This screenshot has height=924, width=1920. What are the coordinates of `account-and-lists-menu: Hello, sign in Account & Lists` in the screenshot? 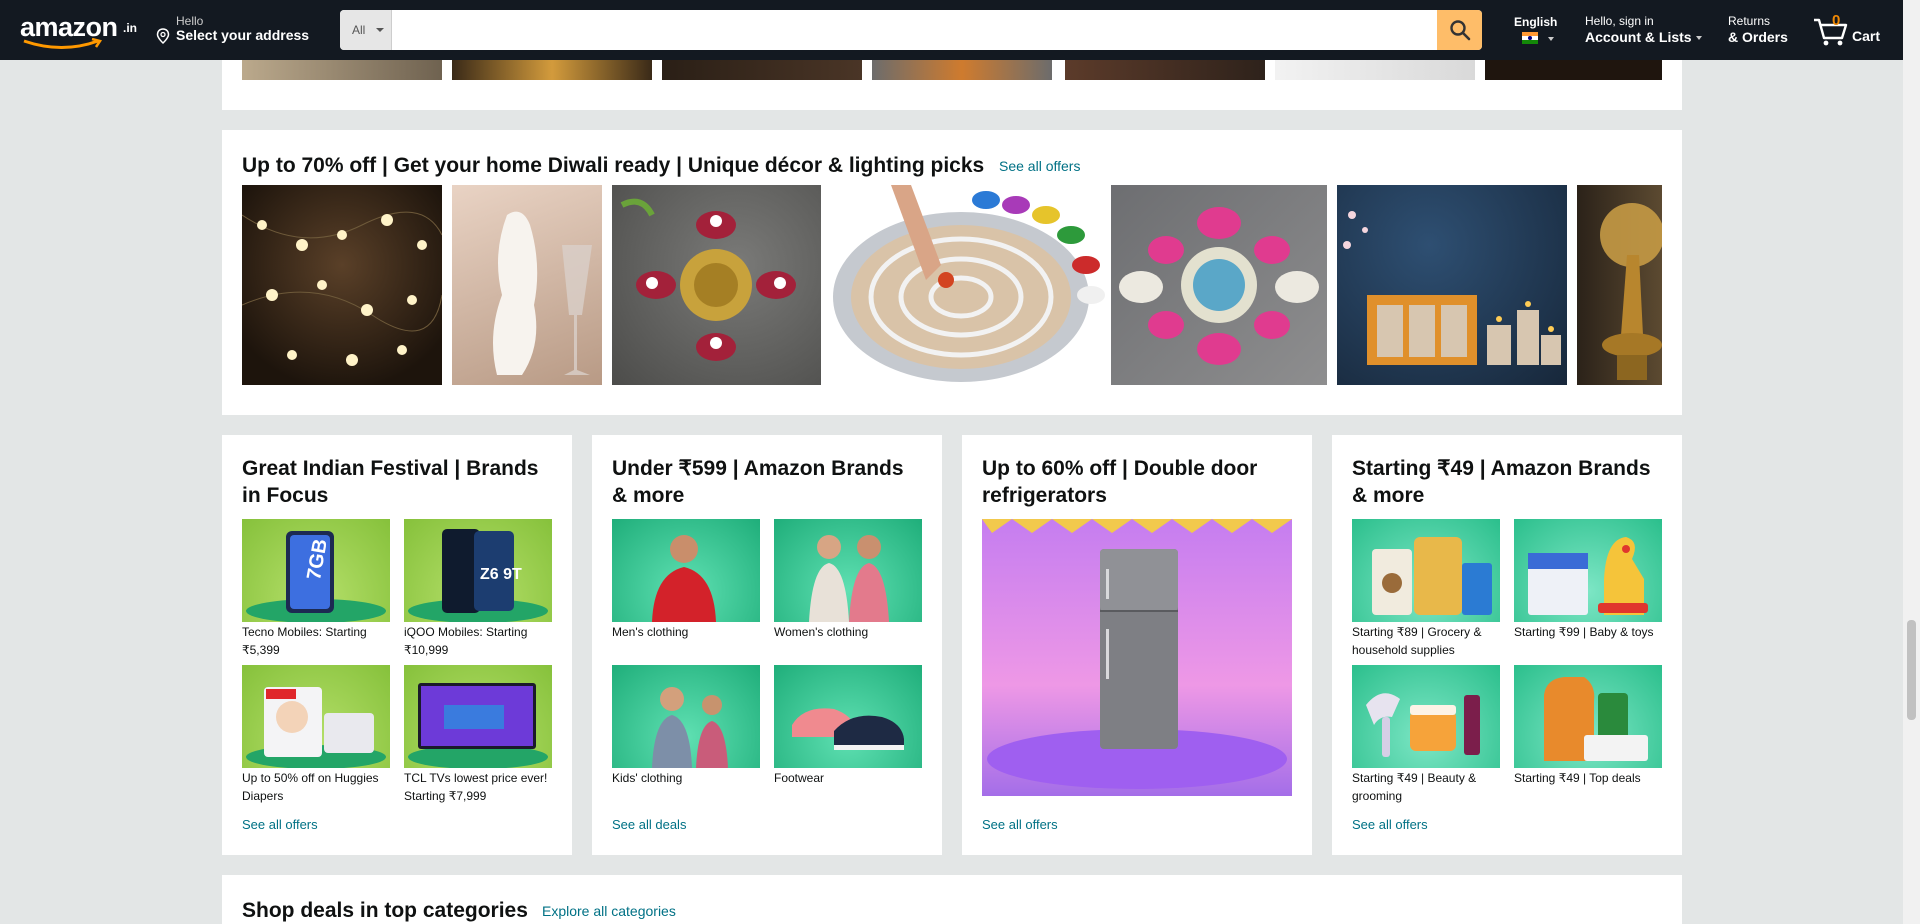 It's located at (1643, 29).